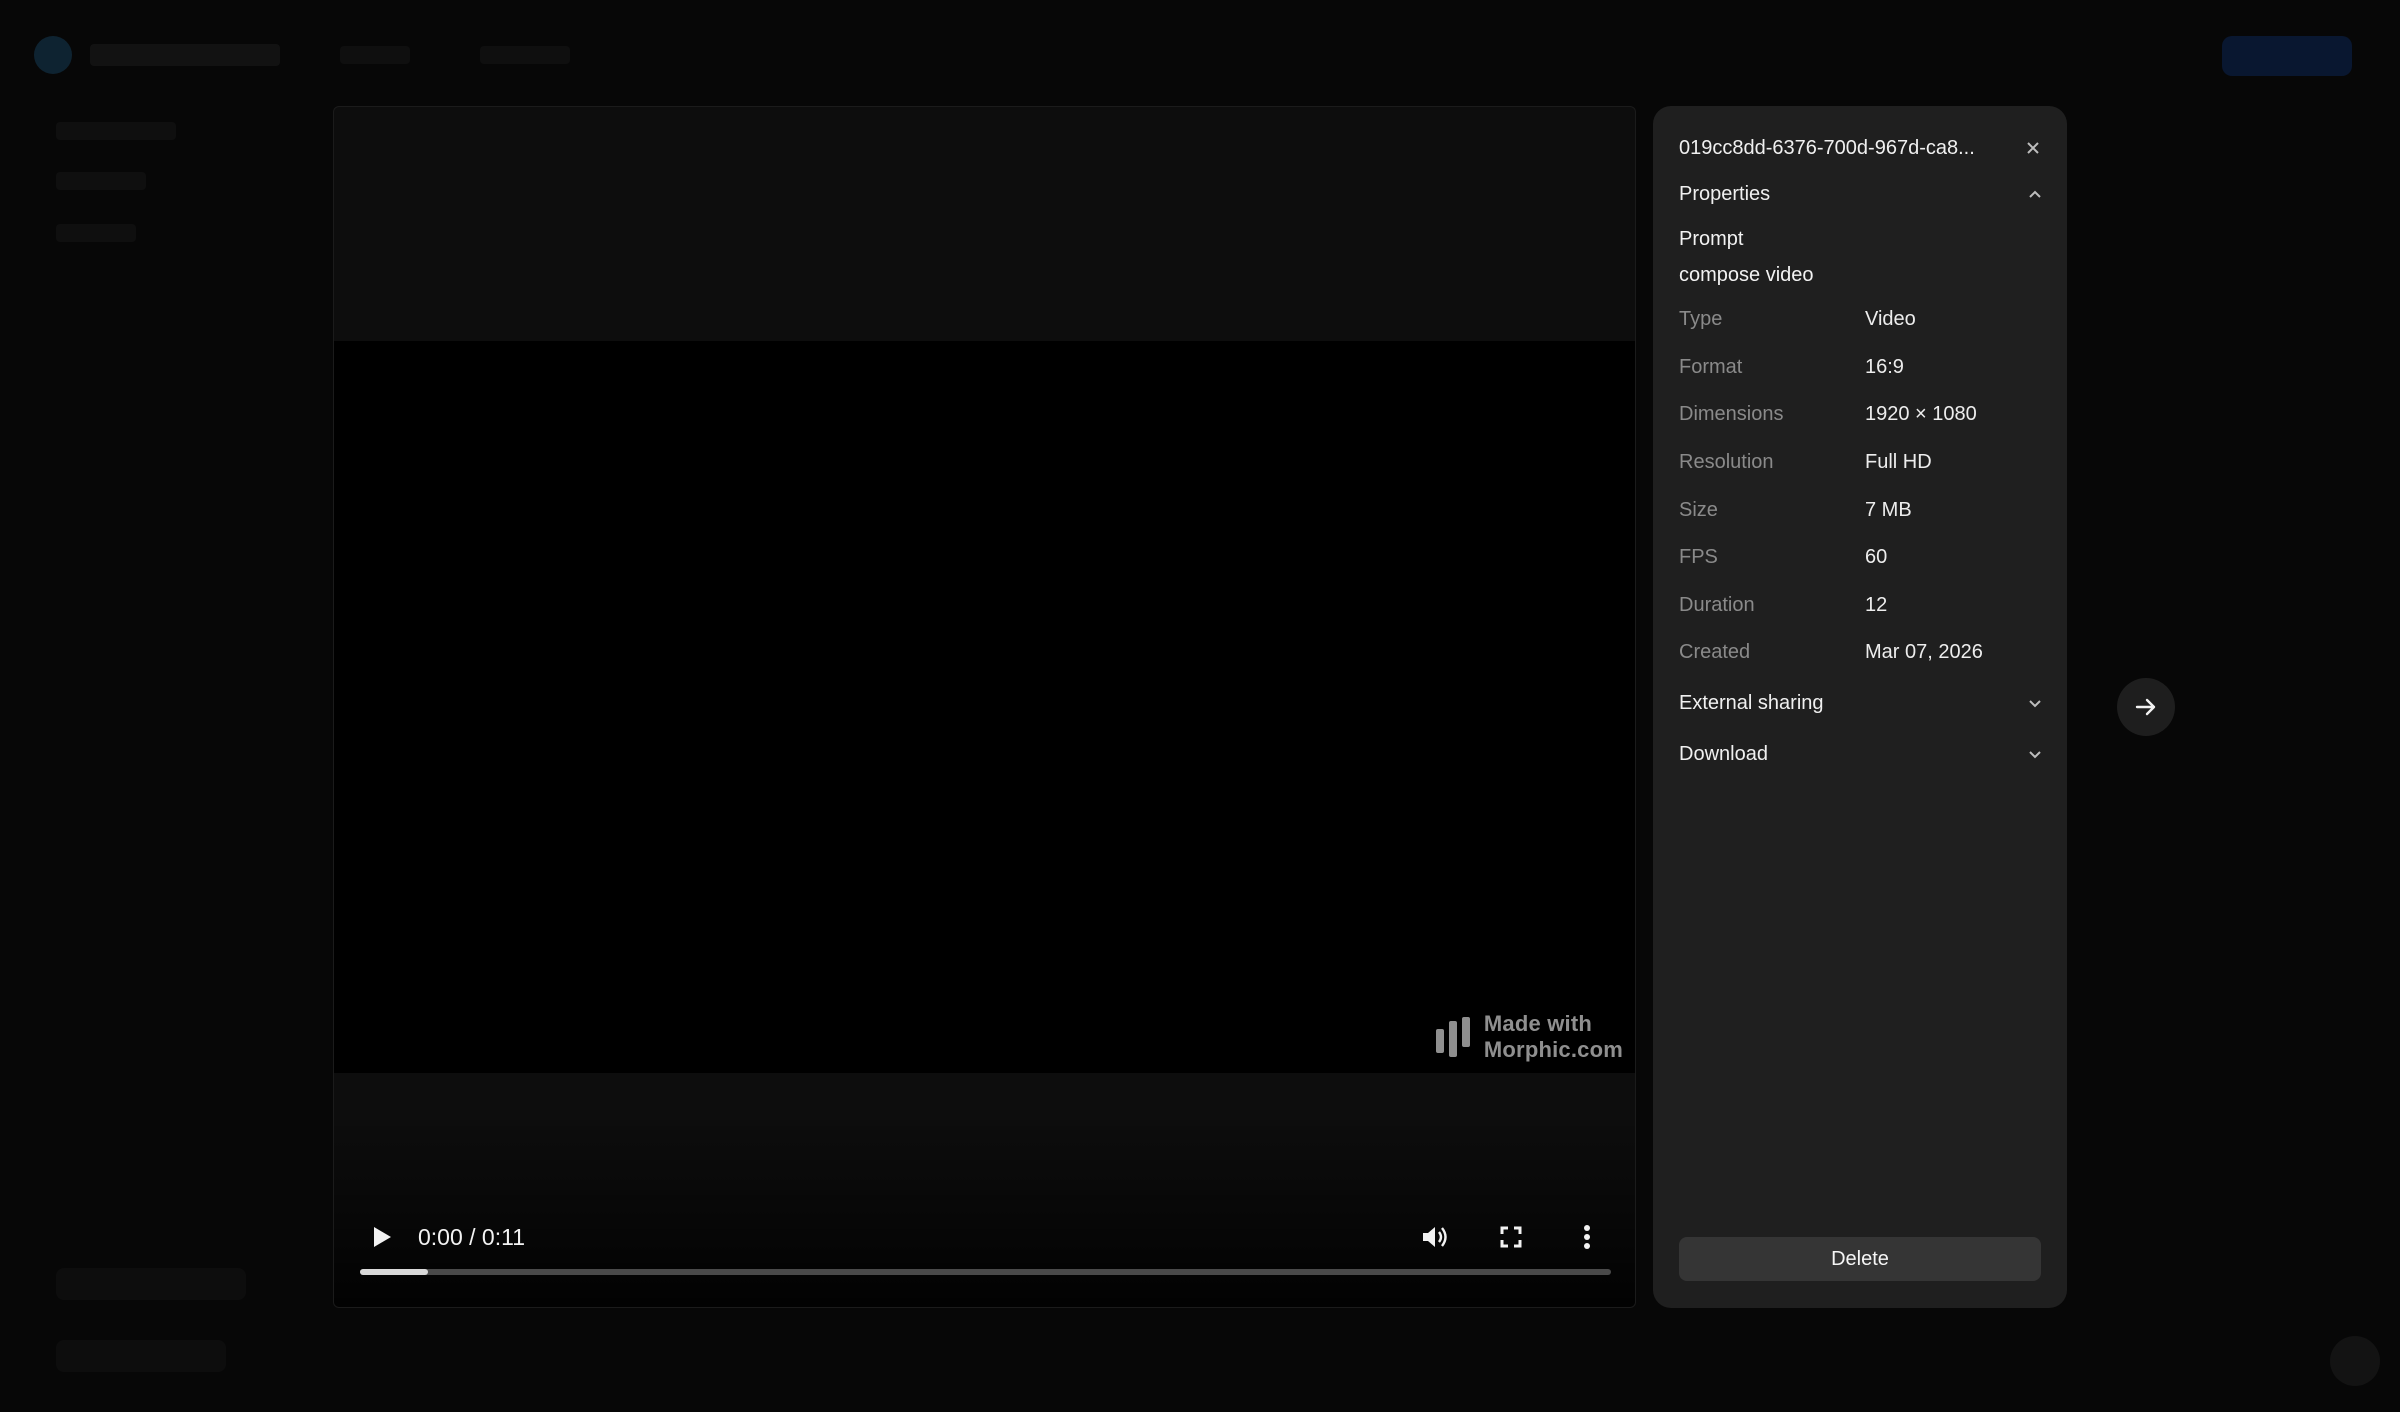 Image resolution: width=2400 pixels, height=1412 pixels. Describe the element at coordinates (1863, 703) in the screenshot. I see `external-sharing-section-toggle: External sharing` at that location.